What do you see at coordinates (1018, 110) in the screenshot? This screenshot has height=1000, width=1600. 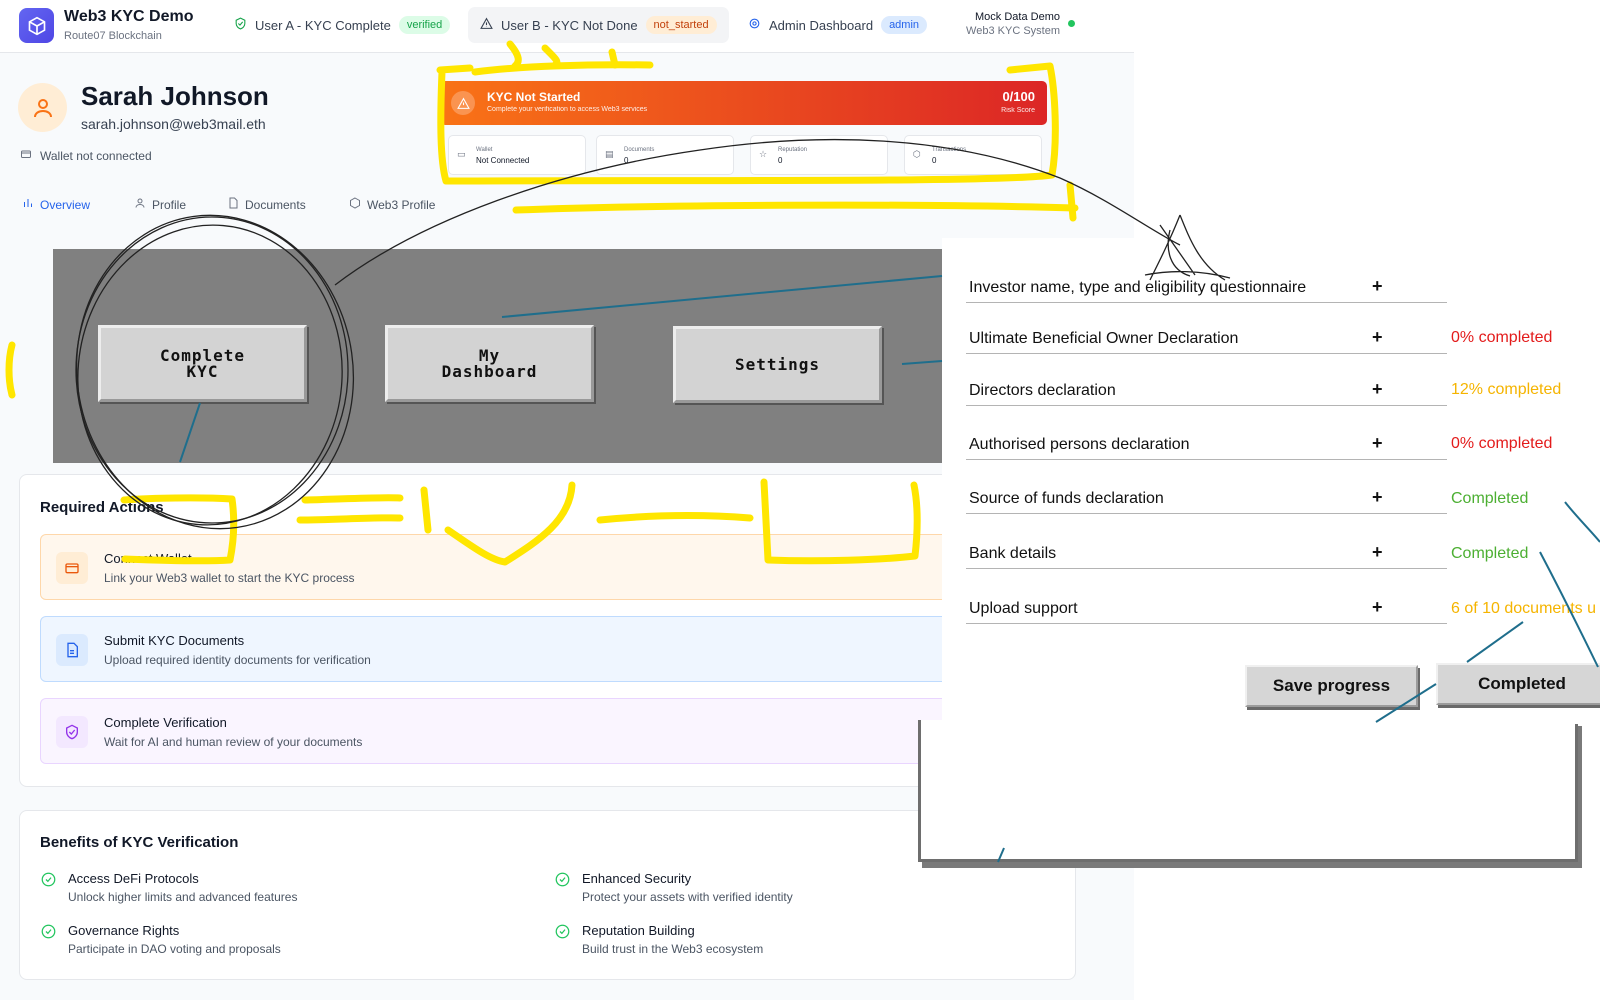 I see `risk-score-label: Risk Score` at bounding box center [1018, 110].